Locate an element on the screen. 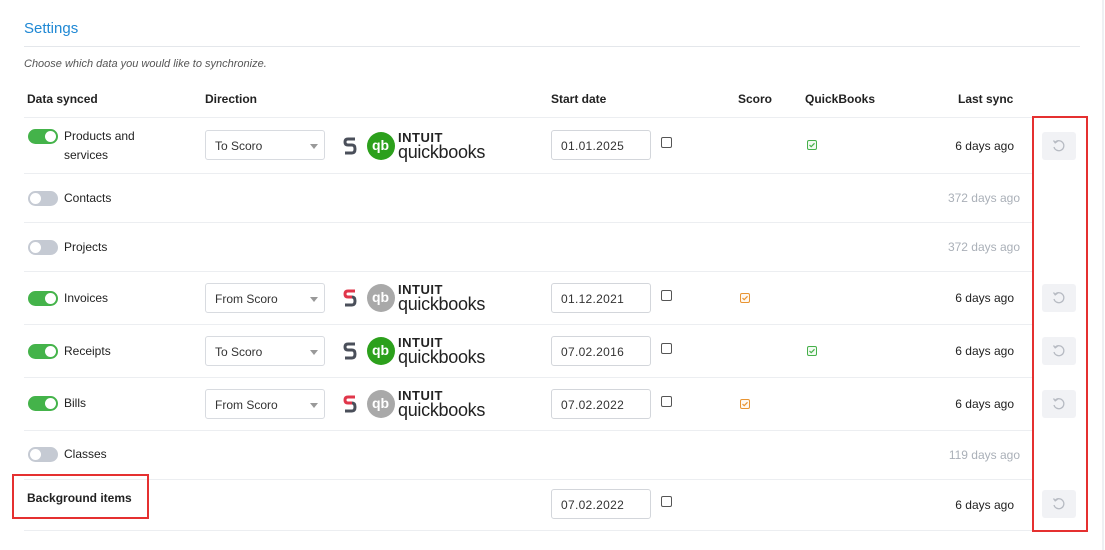 Image resolution: width=1105 pixels, height=550 pixels. row-label-projects: Projects is located at coordinates (86, 247).